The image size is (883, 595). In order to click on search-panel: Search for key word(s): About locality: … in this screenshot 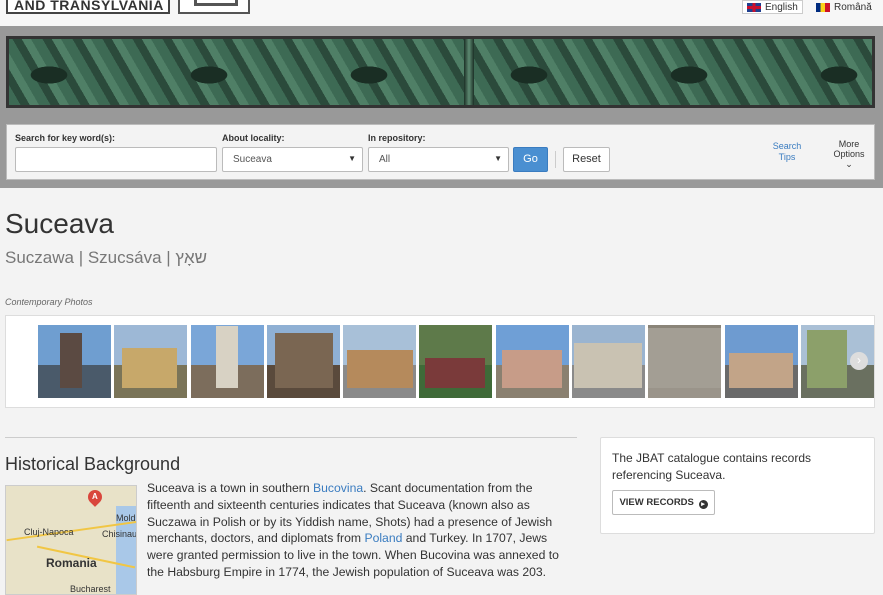, I will do `click(440, 152)`.